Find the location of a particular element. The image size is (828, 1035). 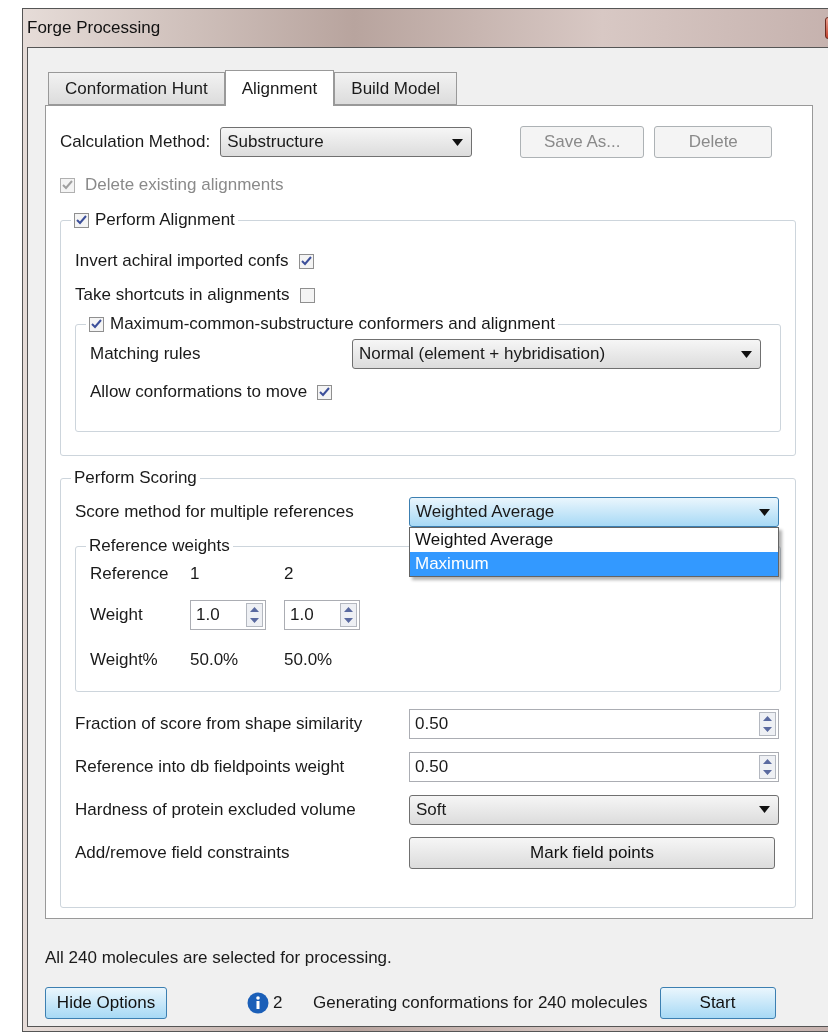

reference-number: 1 is located at coordinates (195, 574).